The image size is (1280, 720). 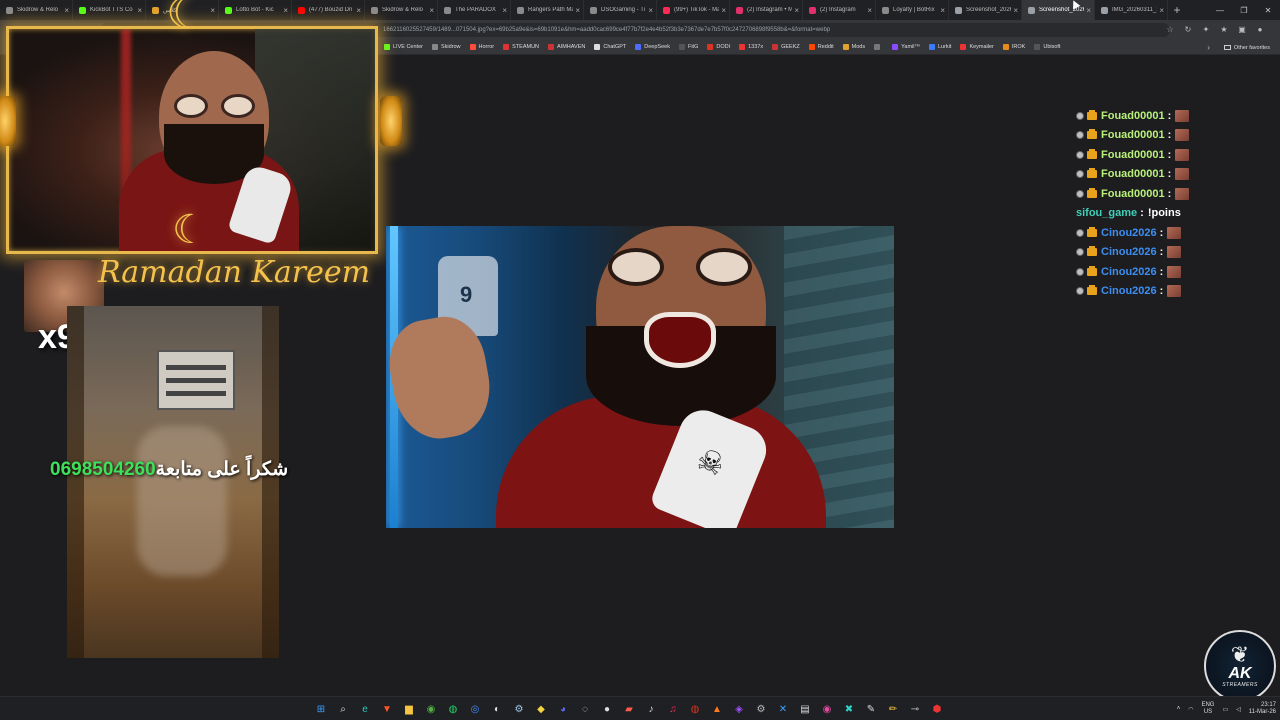 I want to click on tiktok-icon: ♫, so click(x=673, y=709).